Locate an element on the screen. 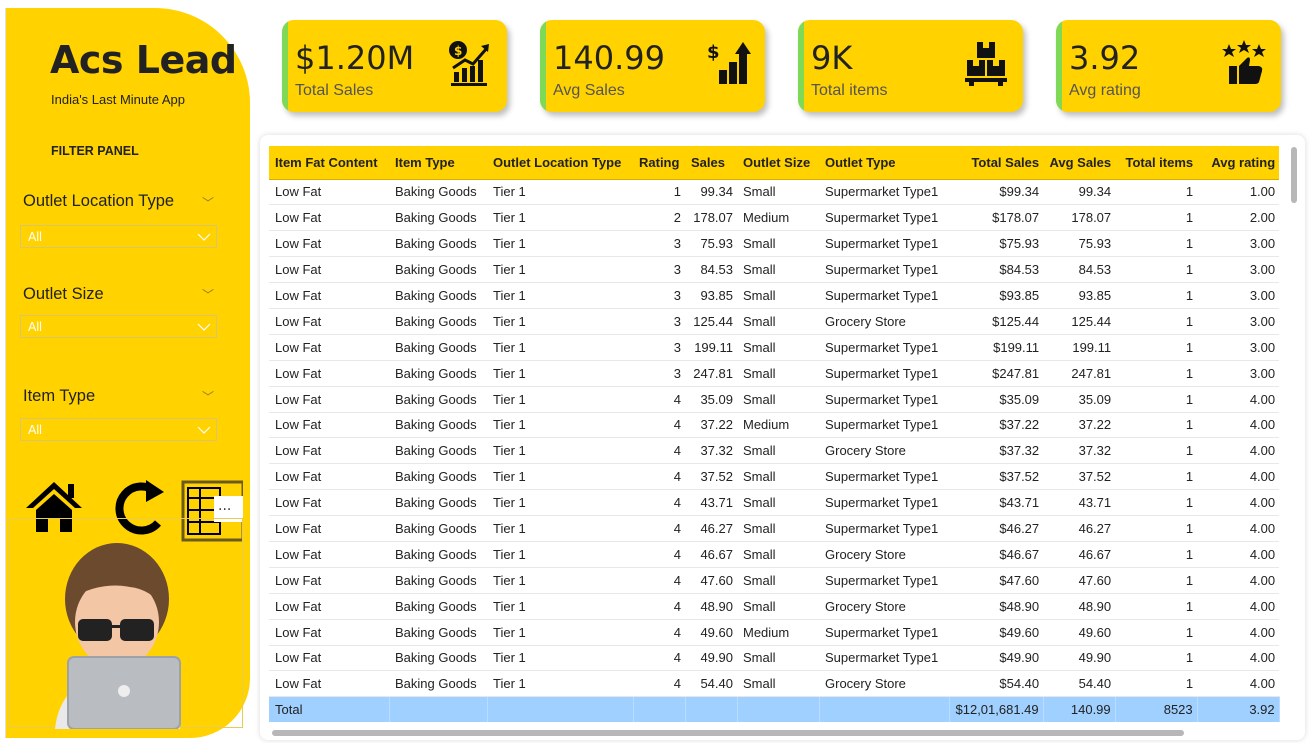 This screenshot has height=743, width=1315. table-cell: 84.53 is located at coordinates (1079, 270).